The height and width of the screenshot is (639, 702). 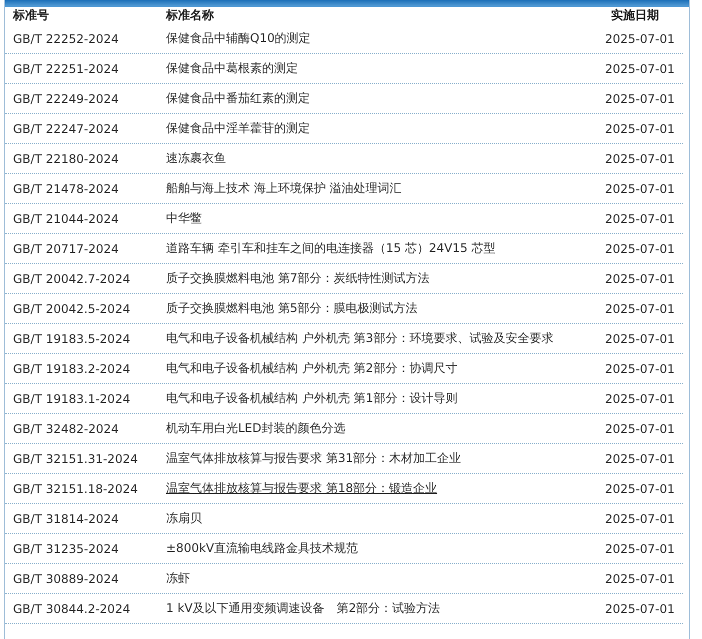 I want to click on standard-code: GB/T 22247-2024, so click(x=66, y=129).